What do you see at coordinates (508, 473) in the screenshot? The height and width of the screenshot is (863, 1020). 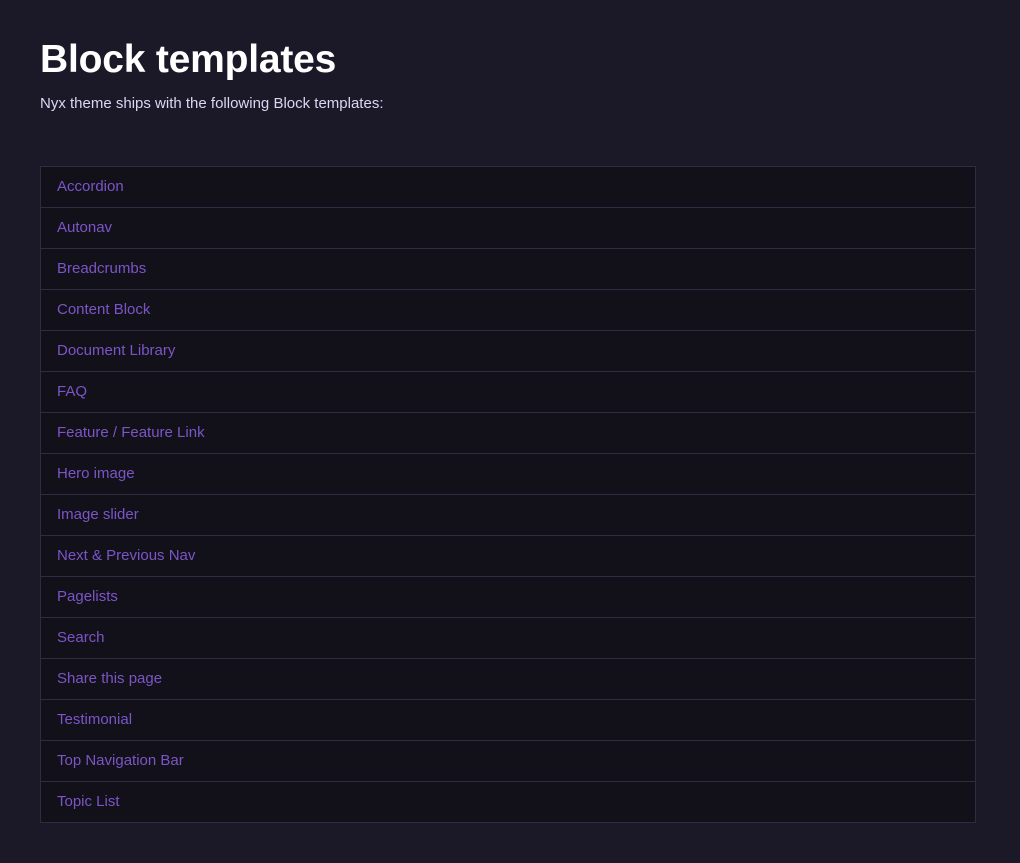 I see `list-item: Hero image` at bounding box center [508, 473].